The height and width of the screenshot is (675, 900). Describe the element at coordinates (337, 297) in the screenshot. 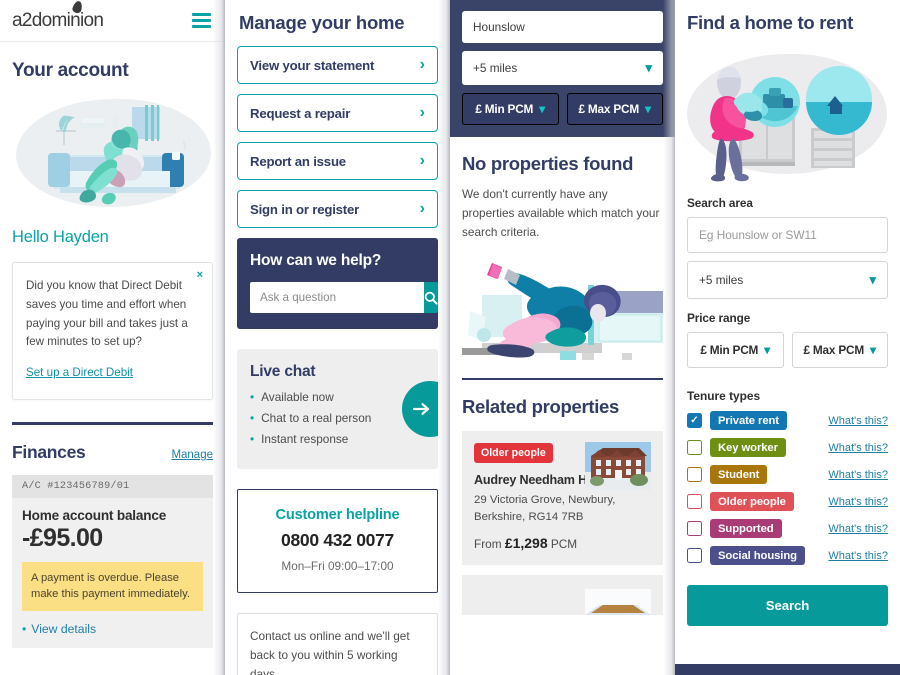

I see `ask-a-question-input` at that location.